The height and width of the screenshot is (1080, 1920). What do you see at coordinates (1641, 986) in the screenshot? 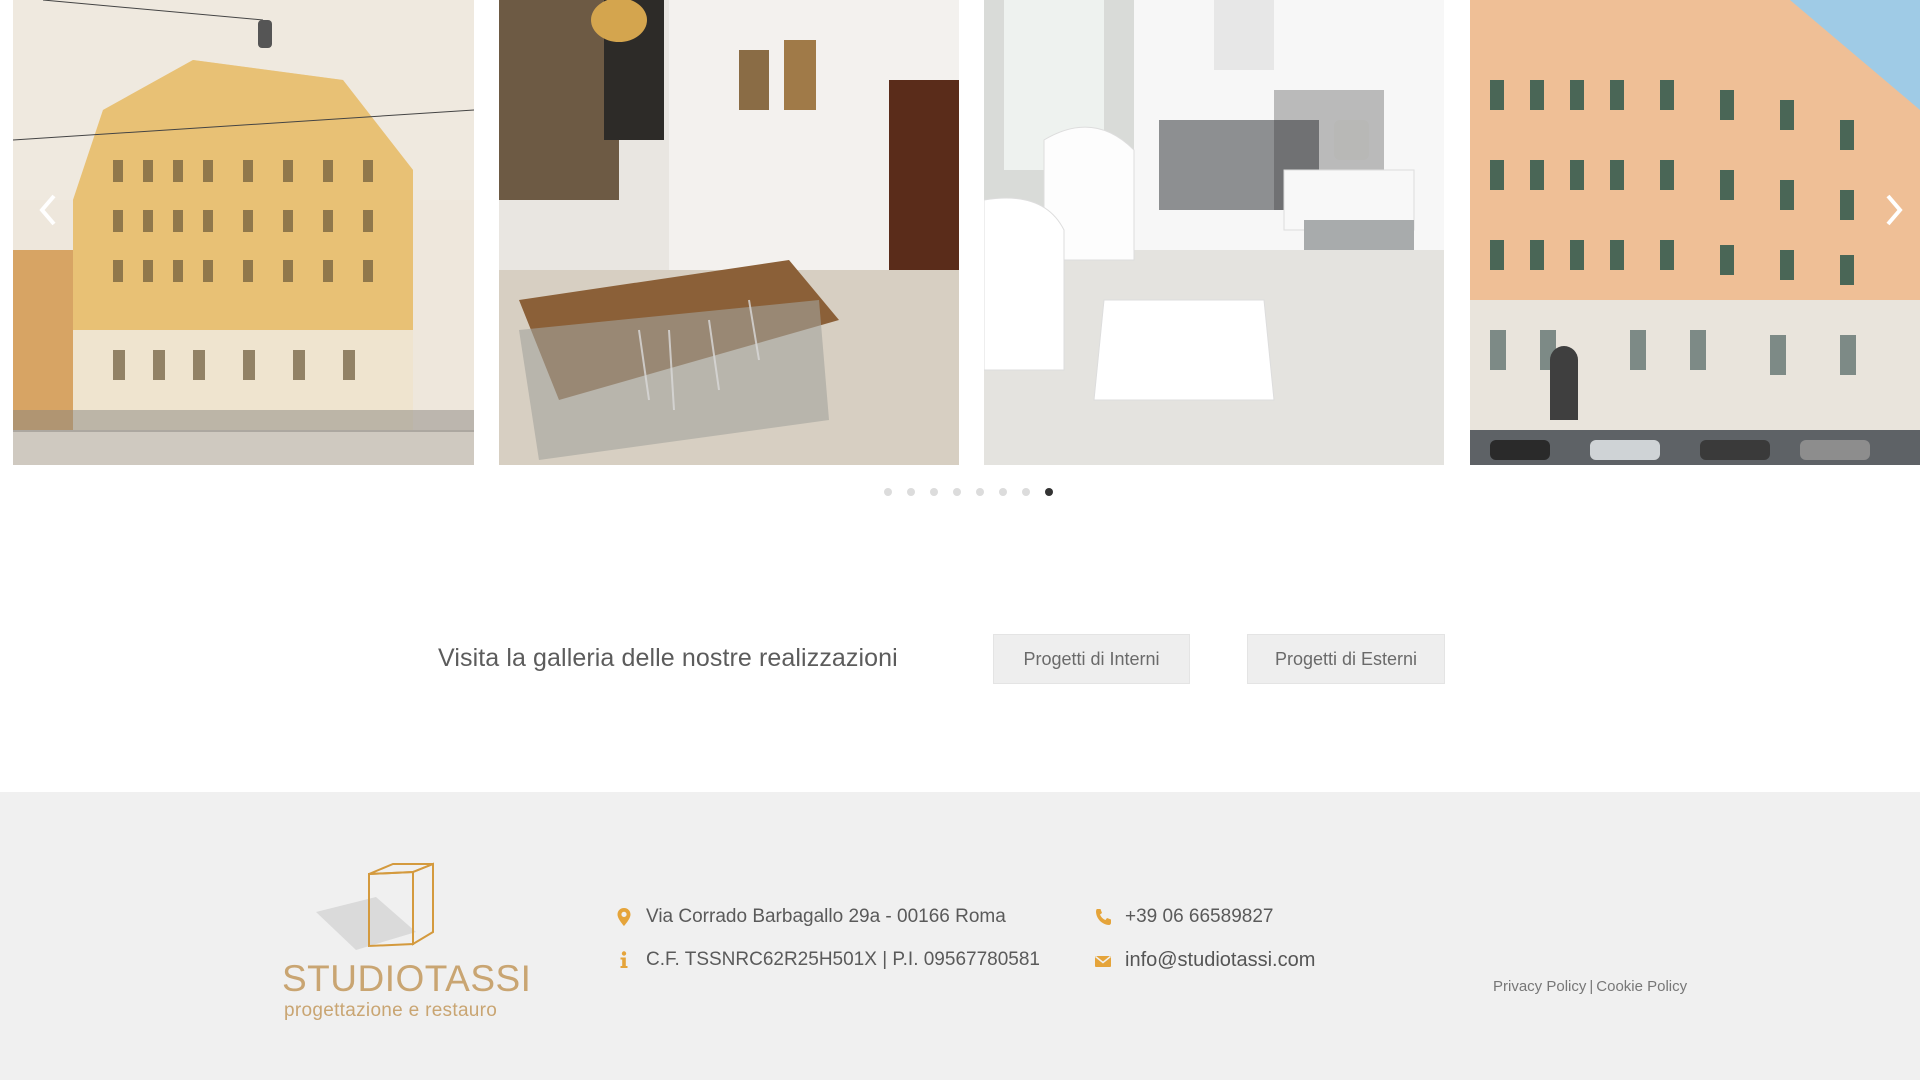
I see `cookie-policy-link: Cookie Policy` at bounding box center [1641, 986].